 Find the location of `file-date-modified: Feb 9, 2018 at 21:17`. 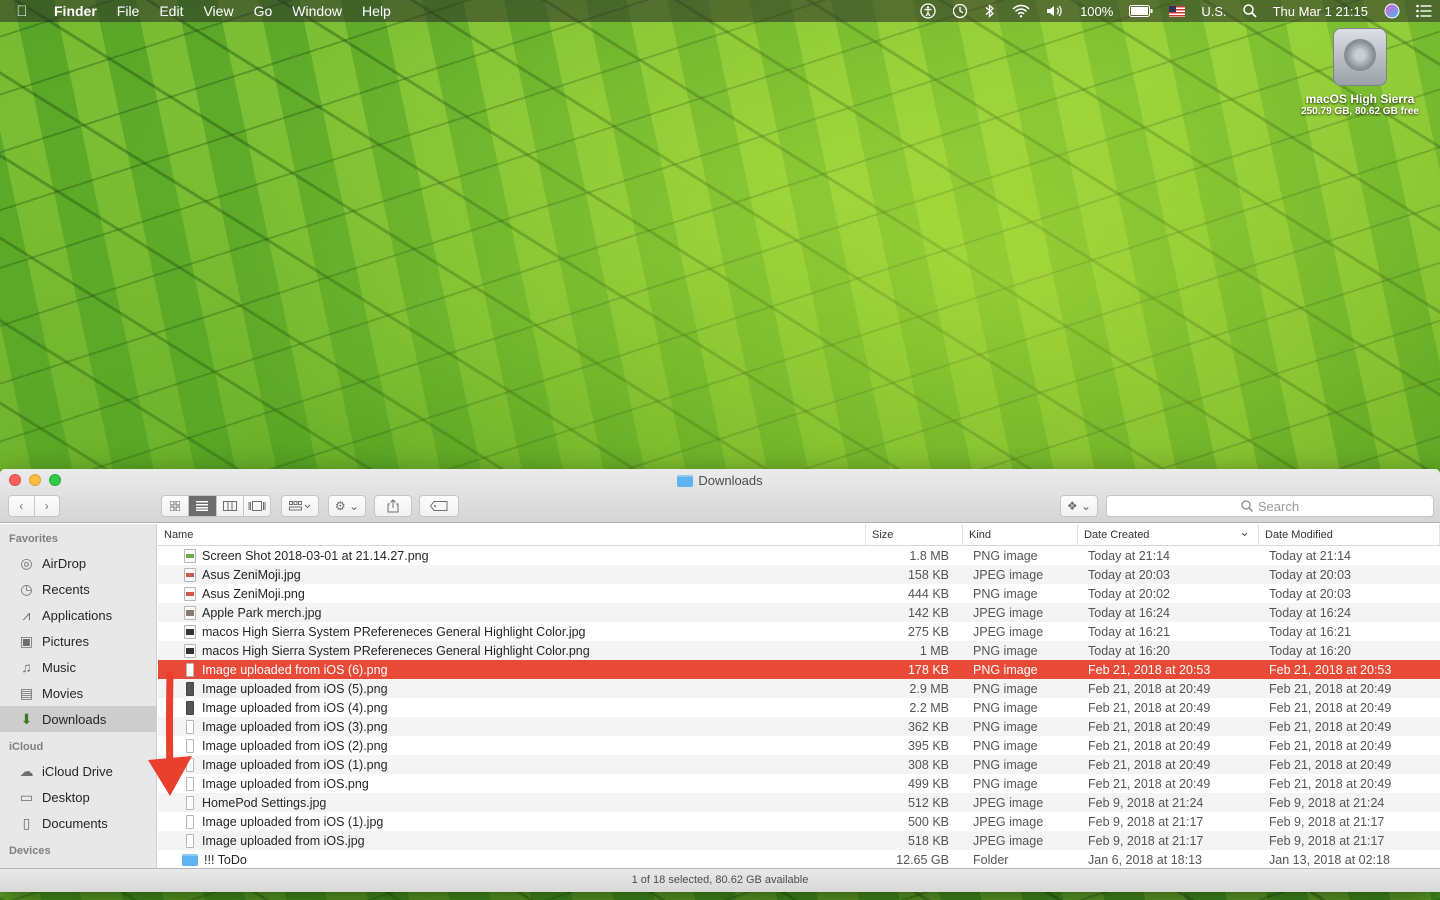

file-date-modified: Feb 9, 2018 at 21:17 is located at coordinates (1327, 821).